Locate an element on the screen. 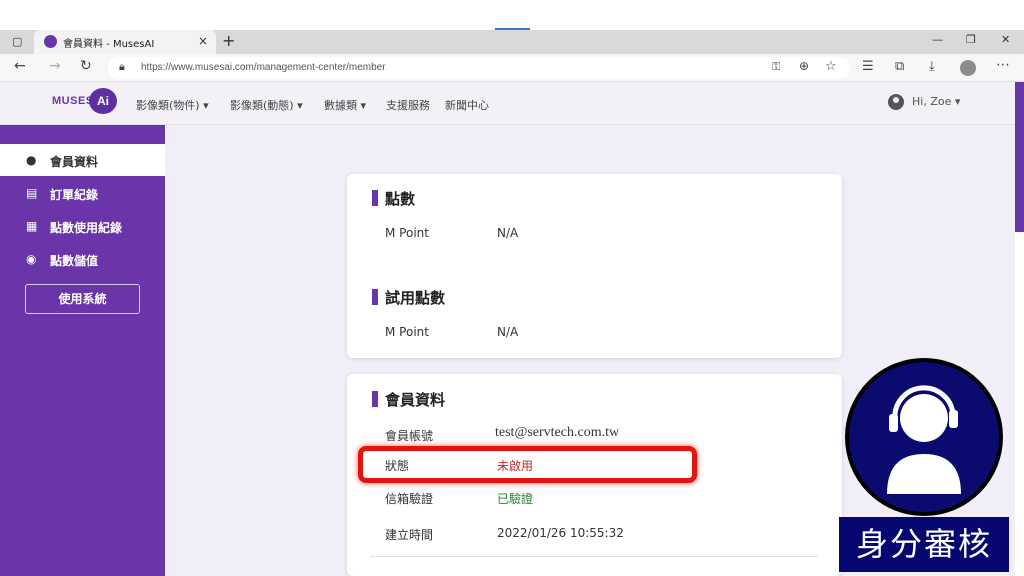 This screenshot has width=1024, height=576. close-tab-icon: × is located at coordinates (203, 41).